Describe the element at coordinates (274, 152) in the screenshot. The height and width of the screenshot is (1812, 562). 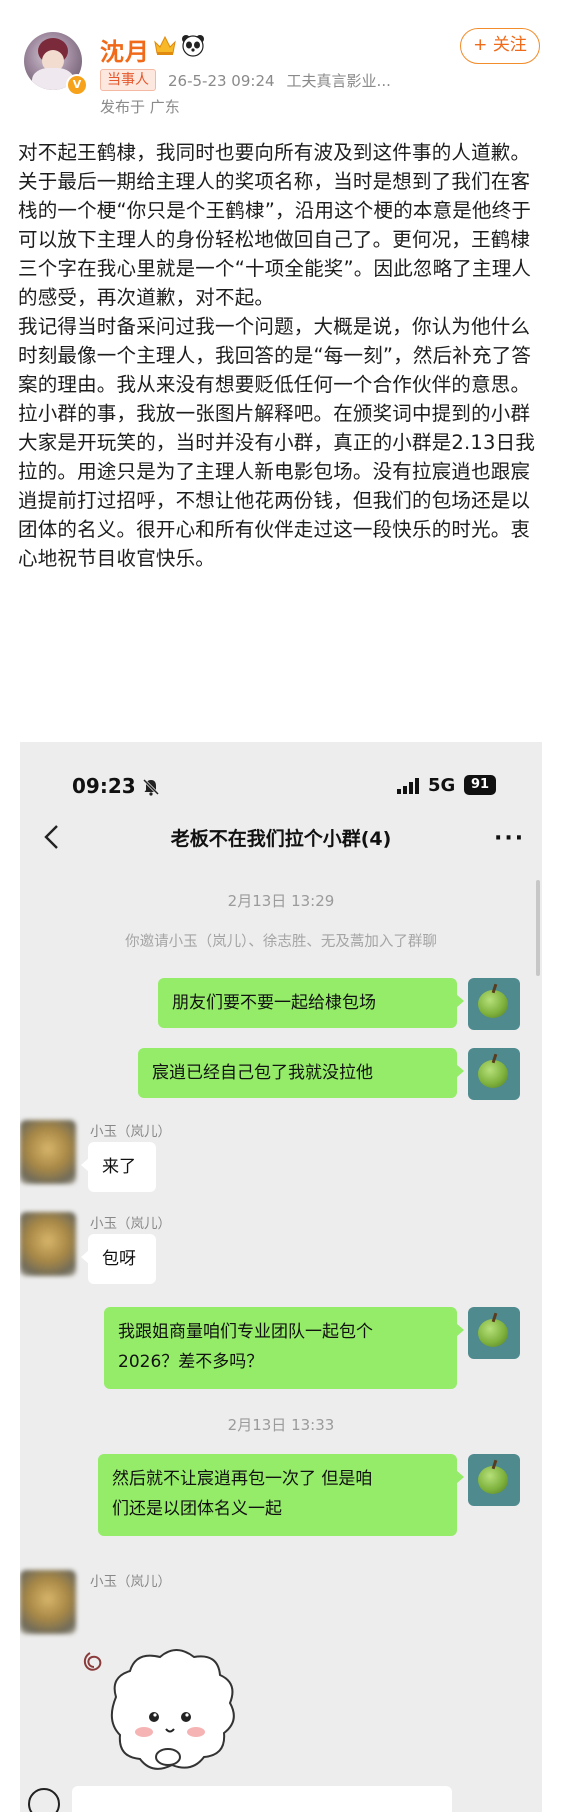
I see `post-paragraph: 对不起王鹤棣，我同时也要向所有波及到这件事的人道歉。` at that location.